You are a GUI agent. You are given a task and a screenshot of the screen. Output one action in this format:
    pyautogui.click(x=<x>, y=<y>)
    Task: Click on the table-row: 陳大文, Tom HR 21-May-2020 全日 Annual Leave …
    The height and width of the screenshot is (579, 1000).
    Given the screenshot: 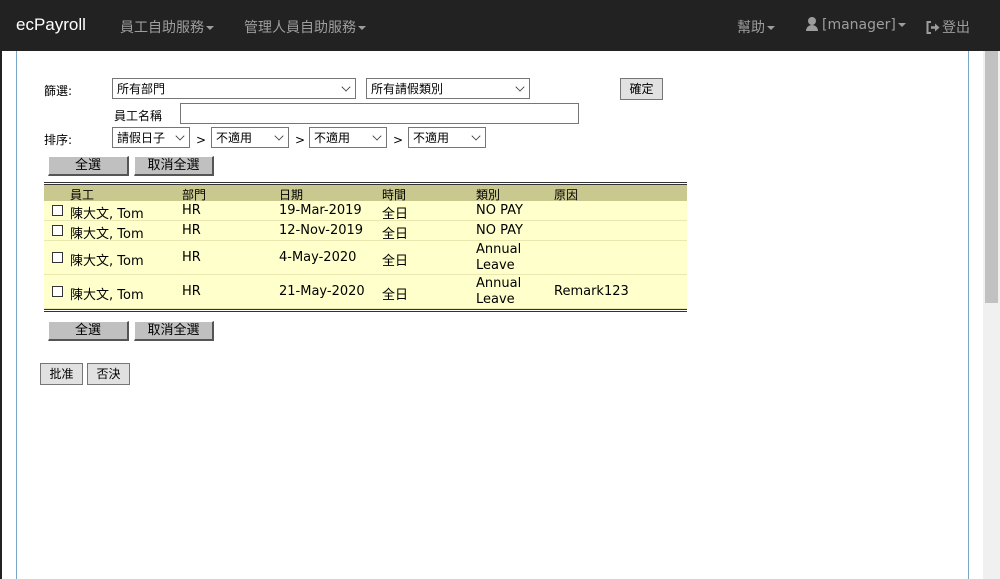 What is the action you would take?
    pyautogui.click(x=365, y=292)
    